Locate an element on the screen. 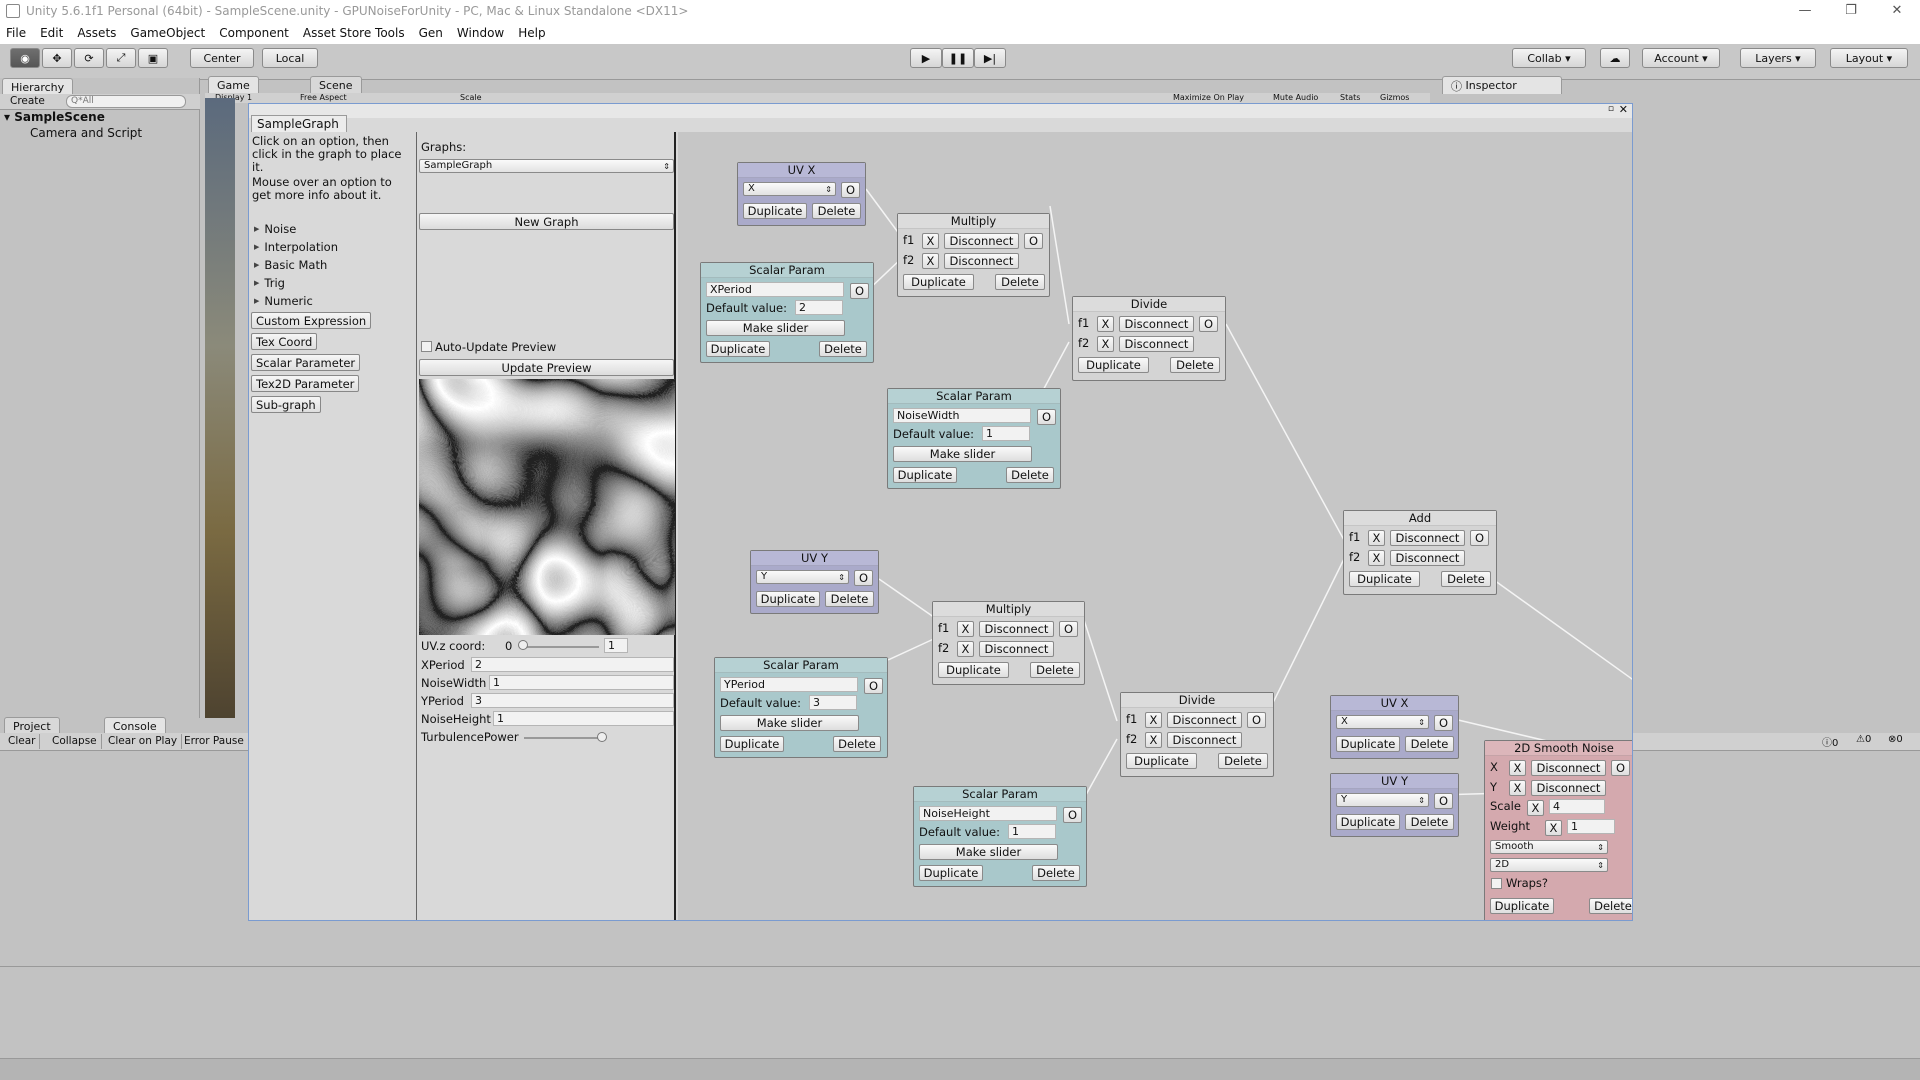 The width and height of the screenshot is (1920, 1080). menu-gen: Gen is located at coordinates (431, 33).